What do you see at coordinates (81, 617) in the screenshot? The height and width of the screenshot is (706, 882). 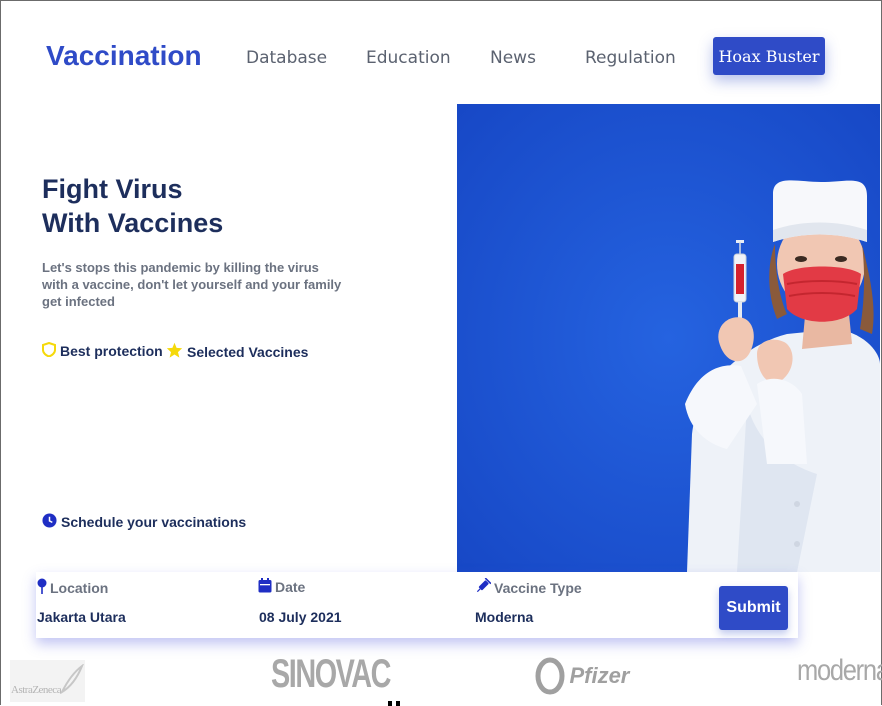 I see `location-field: Jakarta Utara` at bounding box center [81, 617].